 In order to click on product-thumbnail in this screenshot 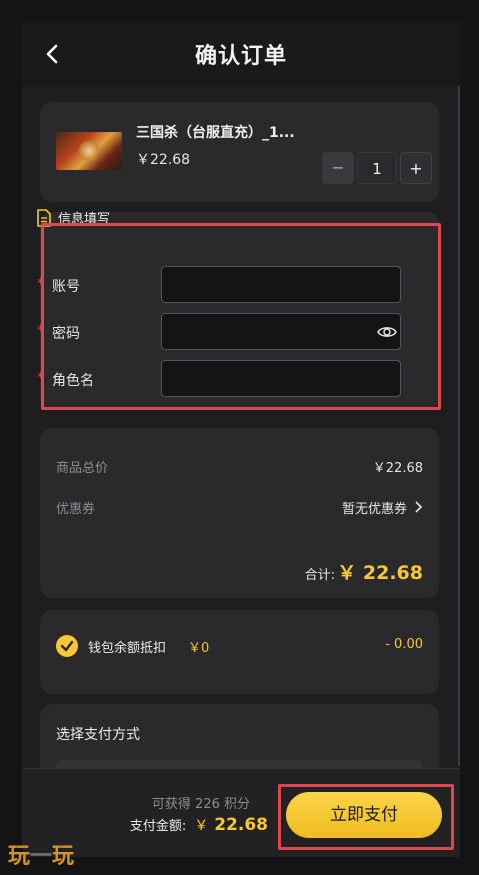, I will do `click(89, 151)`.